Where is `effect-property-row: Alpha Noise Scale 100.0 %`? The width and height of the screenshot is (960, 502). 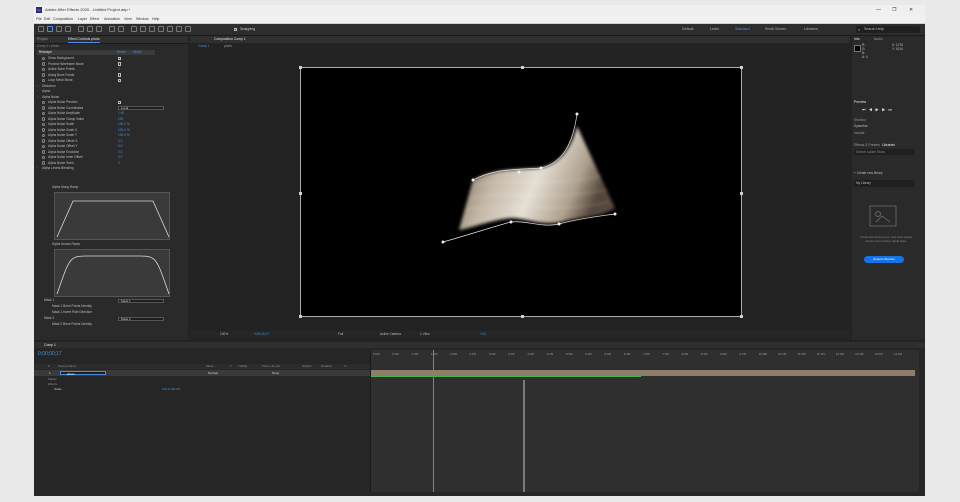
effect-property-row: Alpha Noise Scale 100.0 % is located at coordinates (111, 124).